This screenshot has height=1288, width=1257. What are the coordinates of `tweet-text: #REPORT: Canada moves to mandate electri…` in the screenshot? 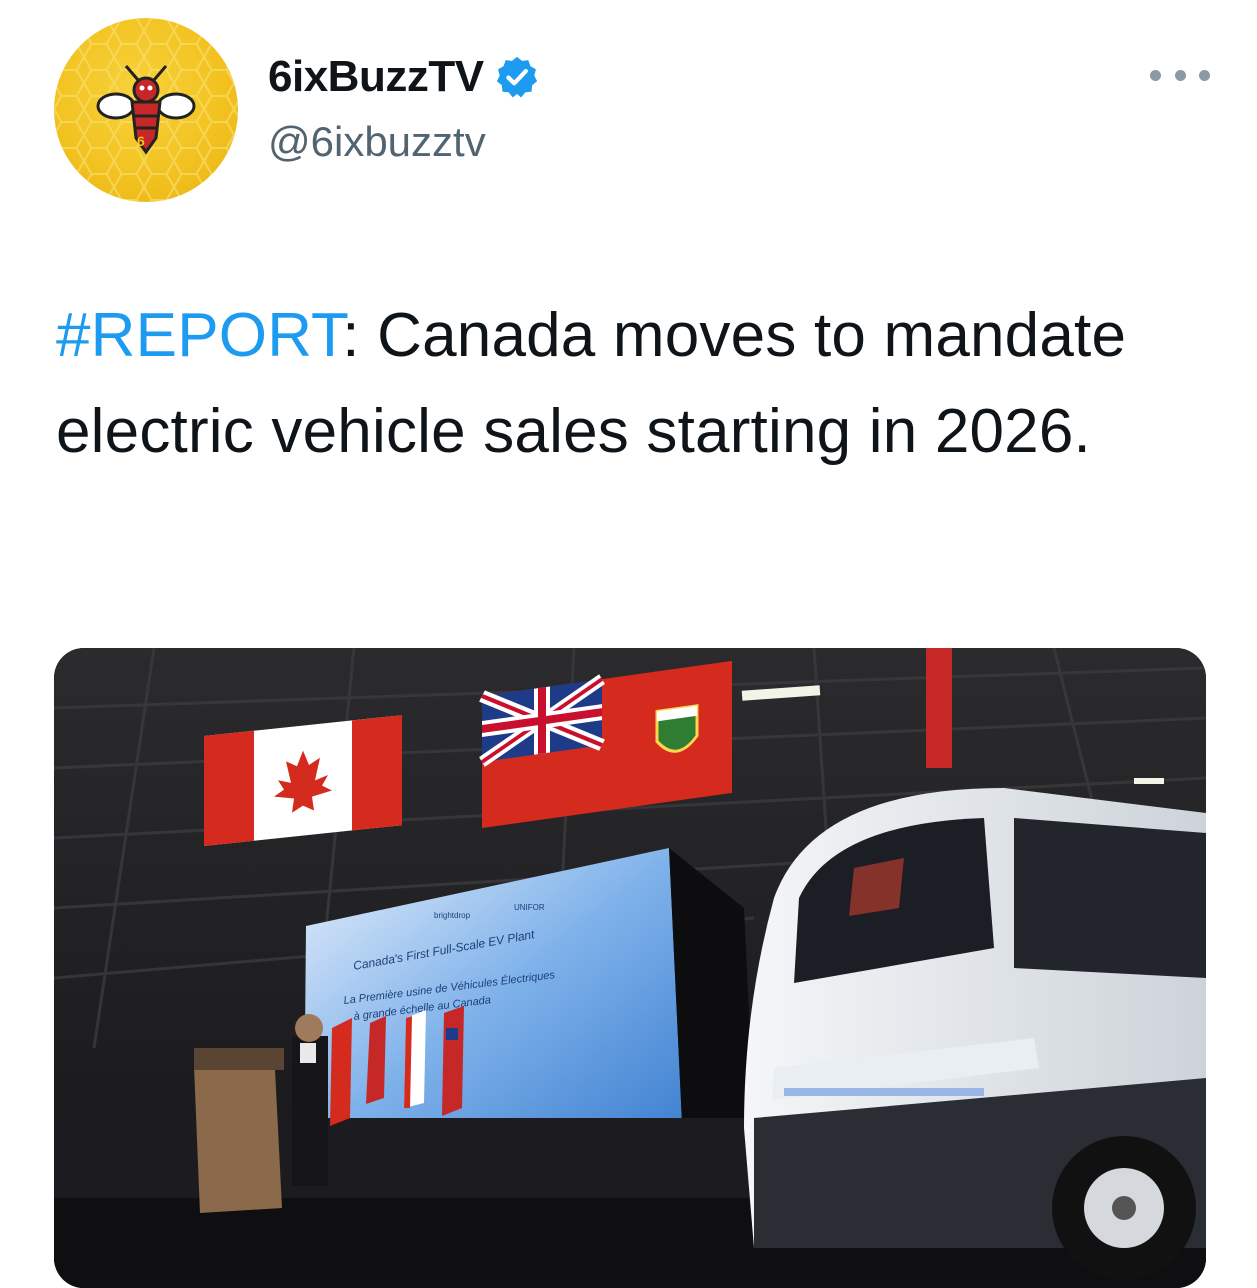 It's located at (631, 384).